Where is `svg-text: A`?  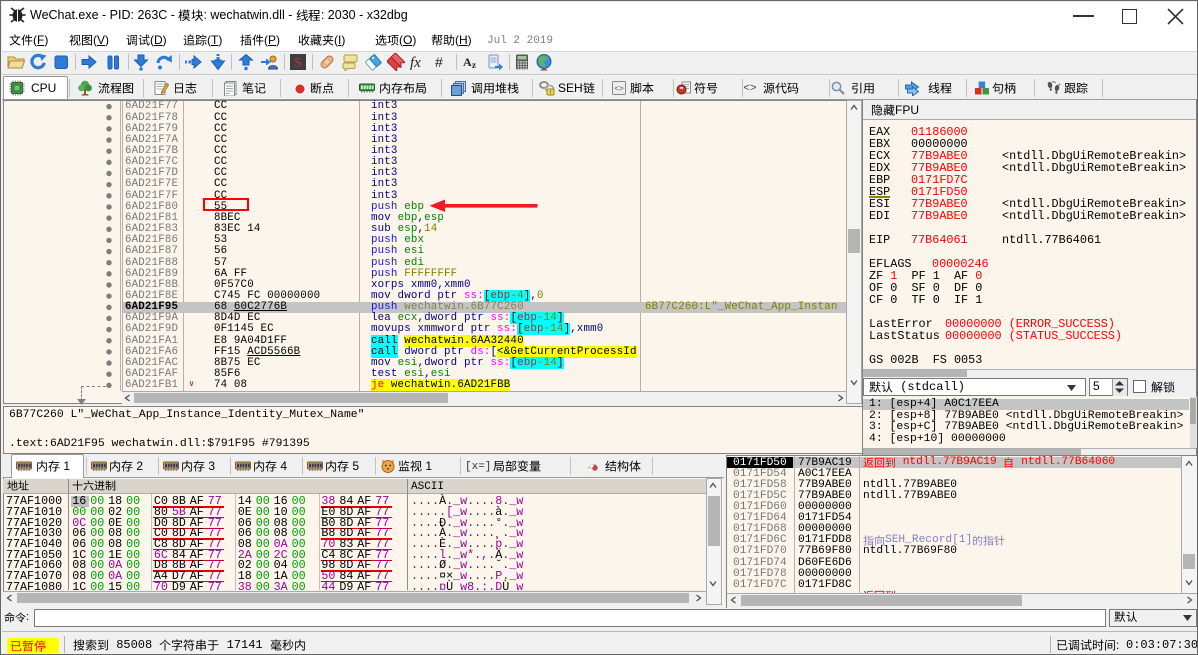
svg-text: A is located at coordinates (467, 62).